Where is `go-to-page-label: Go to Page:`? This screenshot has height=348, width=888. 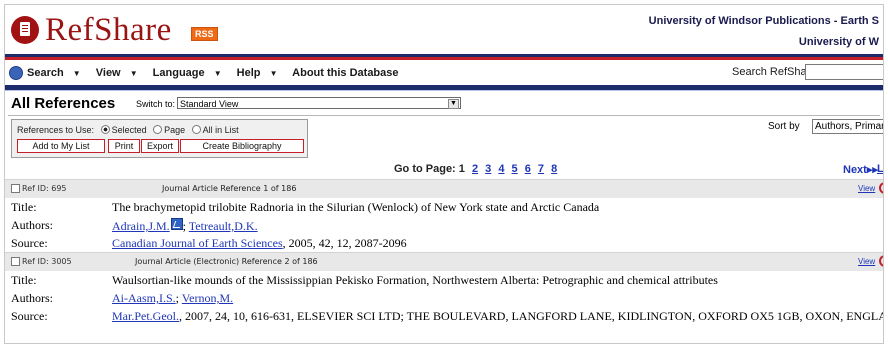 go-to-page-label: Go to Page: is located at coordinates (425, 169).